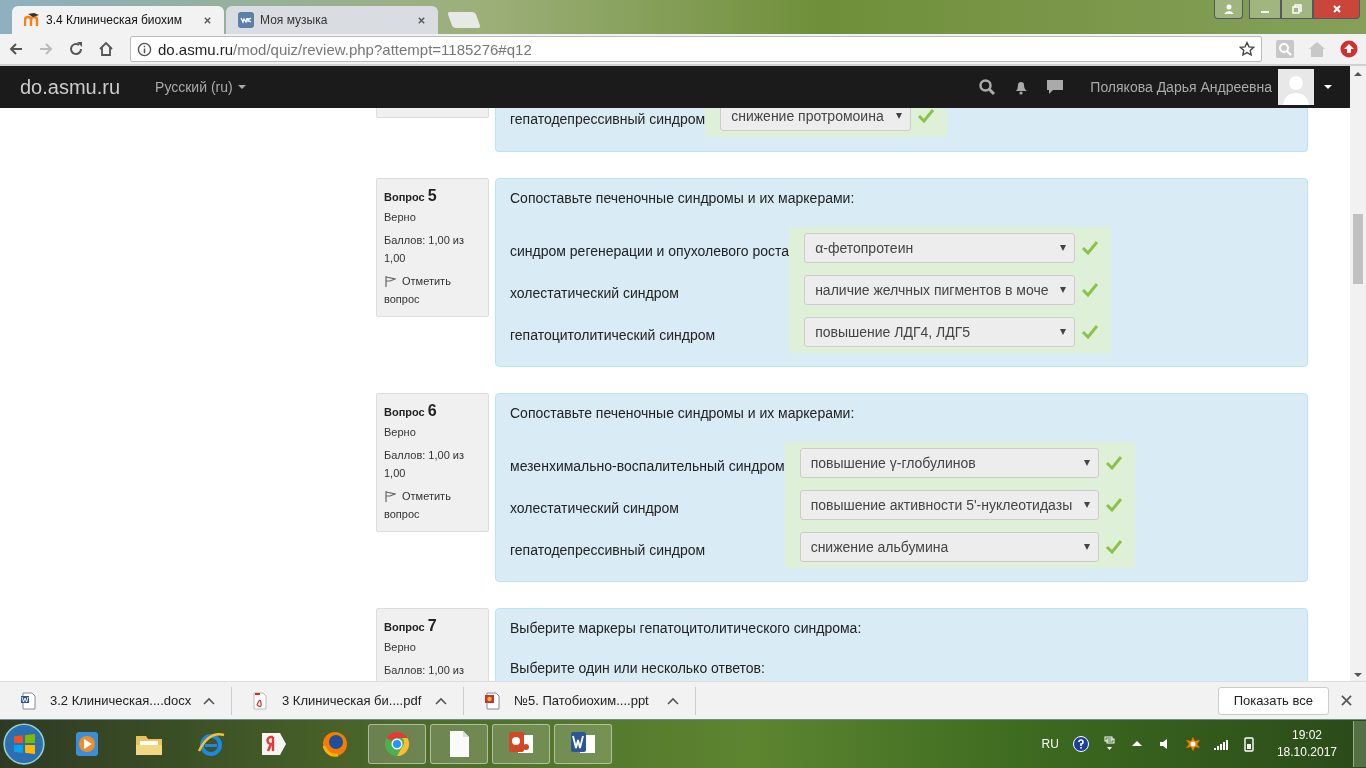 Image resolution: width=1366 pixels, height=768 pixels. Describe the element at coordinates (425, 670) in the screenshot. I see `question-score: Баллов: 1,00 из` at that location.